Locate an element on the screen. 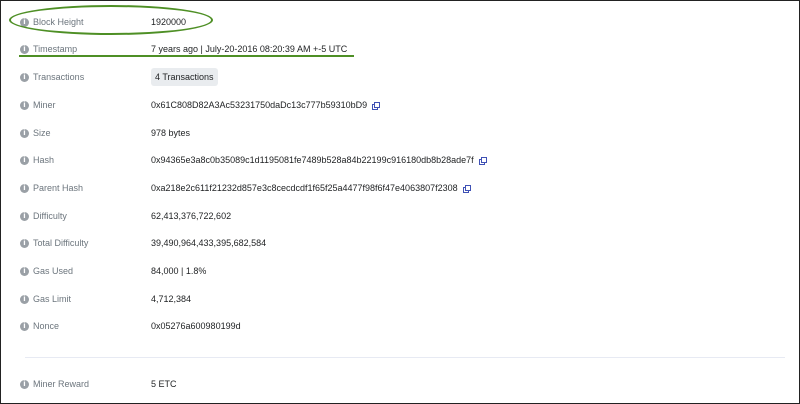 The width and height of the screenshot is (800, 404). gas-limit-label: Gas Limit is located at coordinates (52, 299).